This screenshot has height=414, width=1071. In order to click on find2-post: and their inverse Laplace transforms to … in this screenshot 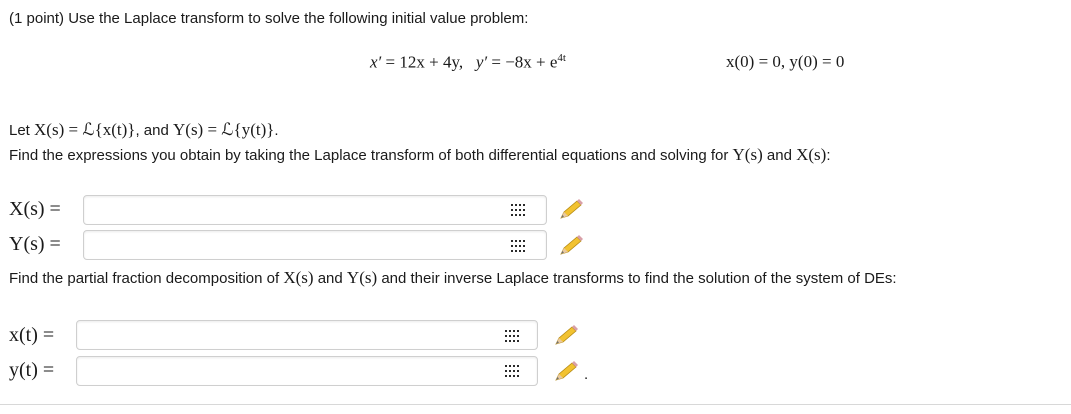, I will do `click(639, 278)`.